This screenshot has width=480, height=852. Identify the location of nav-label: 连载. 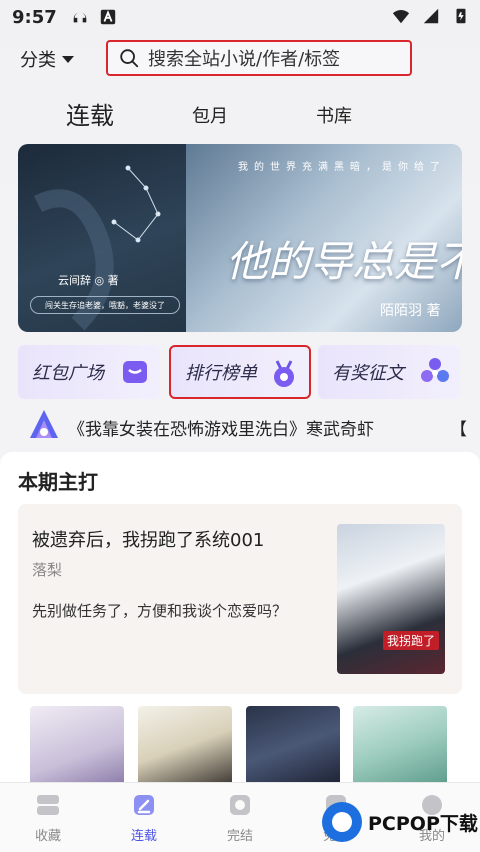
(143, 836).